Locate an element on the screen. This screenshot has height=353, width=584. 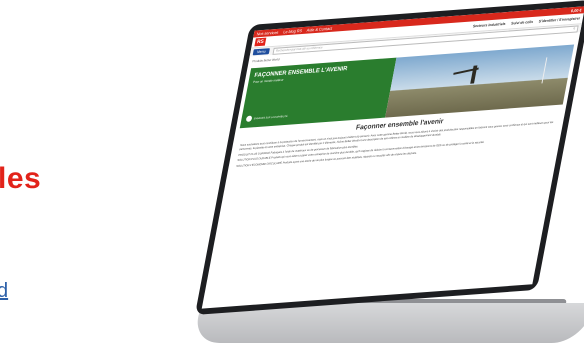
background-link: d is located at coordinates (4, 291).